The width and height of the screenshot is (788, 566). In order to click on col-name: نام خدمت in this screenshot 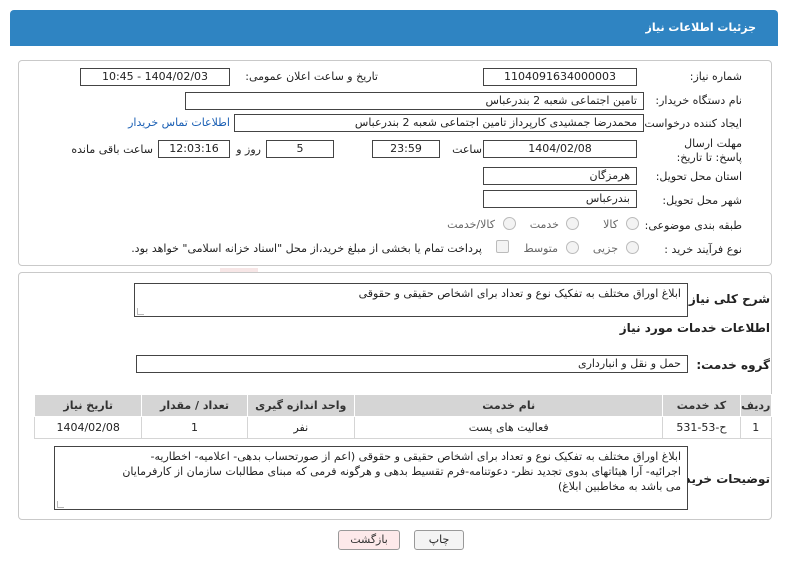, I will do `click(508, 405)`.